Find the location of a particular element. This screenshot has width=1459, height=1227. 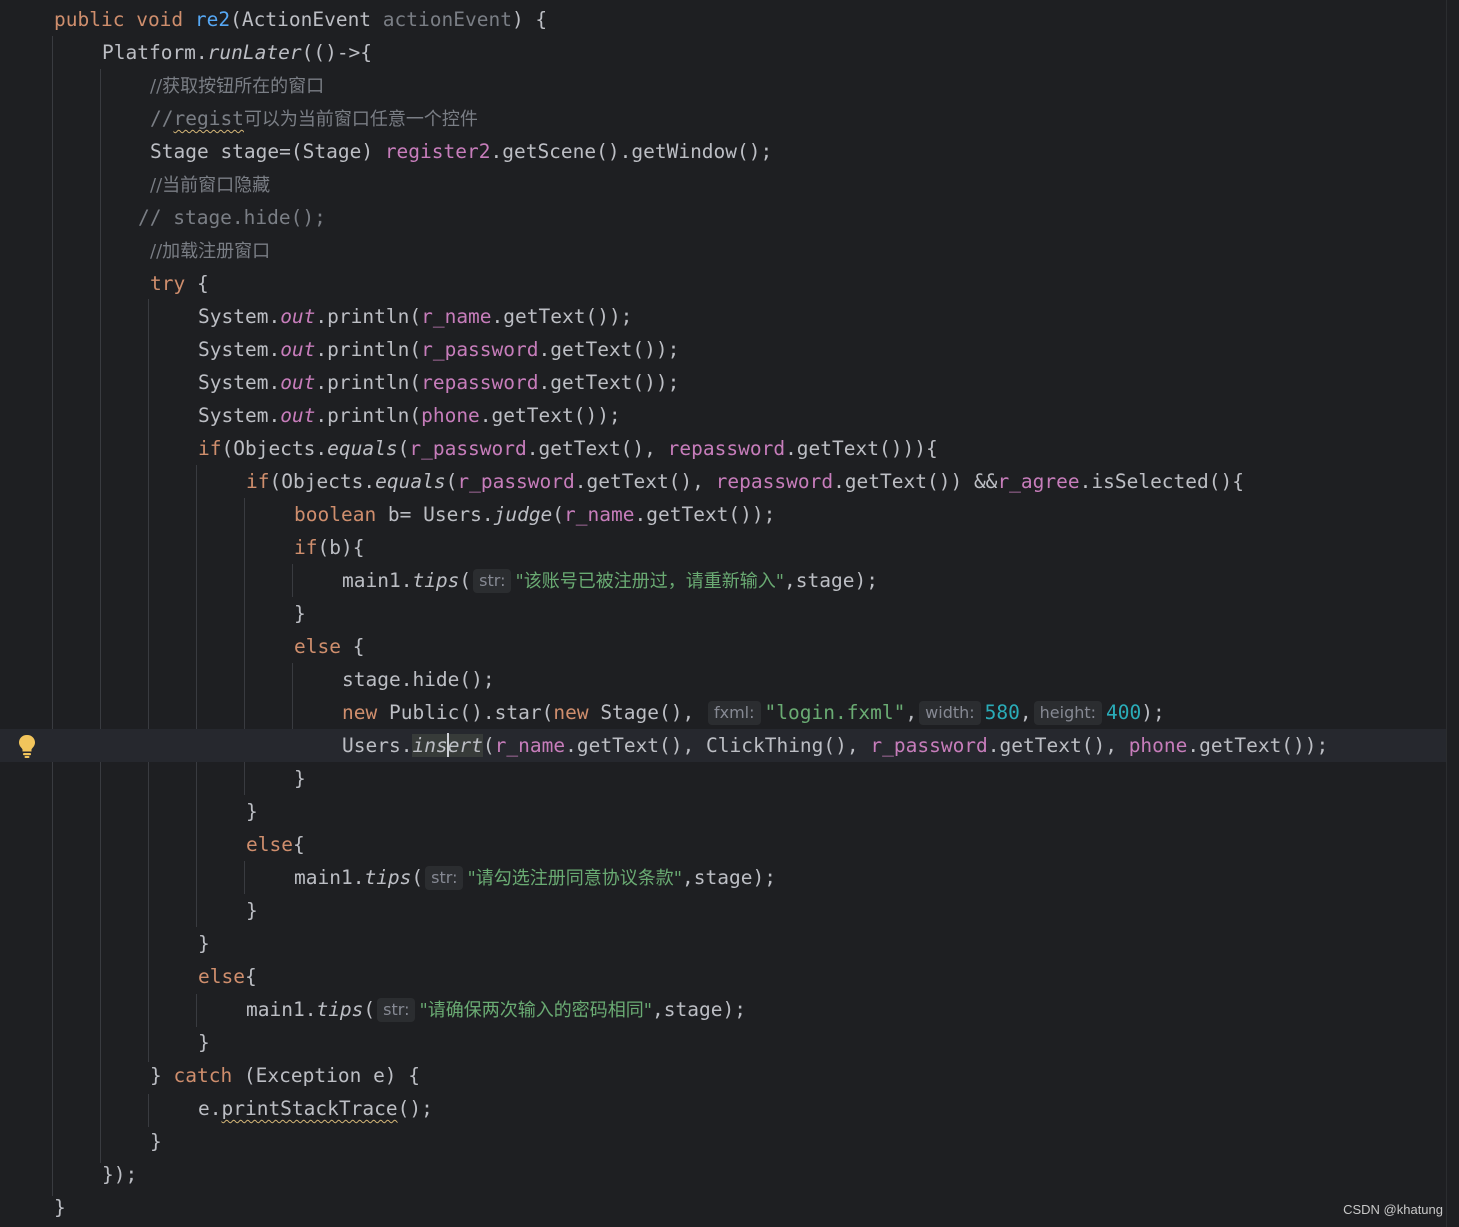

code-line: Platform.runLater(()->{ is located at coordinates (237, 52).